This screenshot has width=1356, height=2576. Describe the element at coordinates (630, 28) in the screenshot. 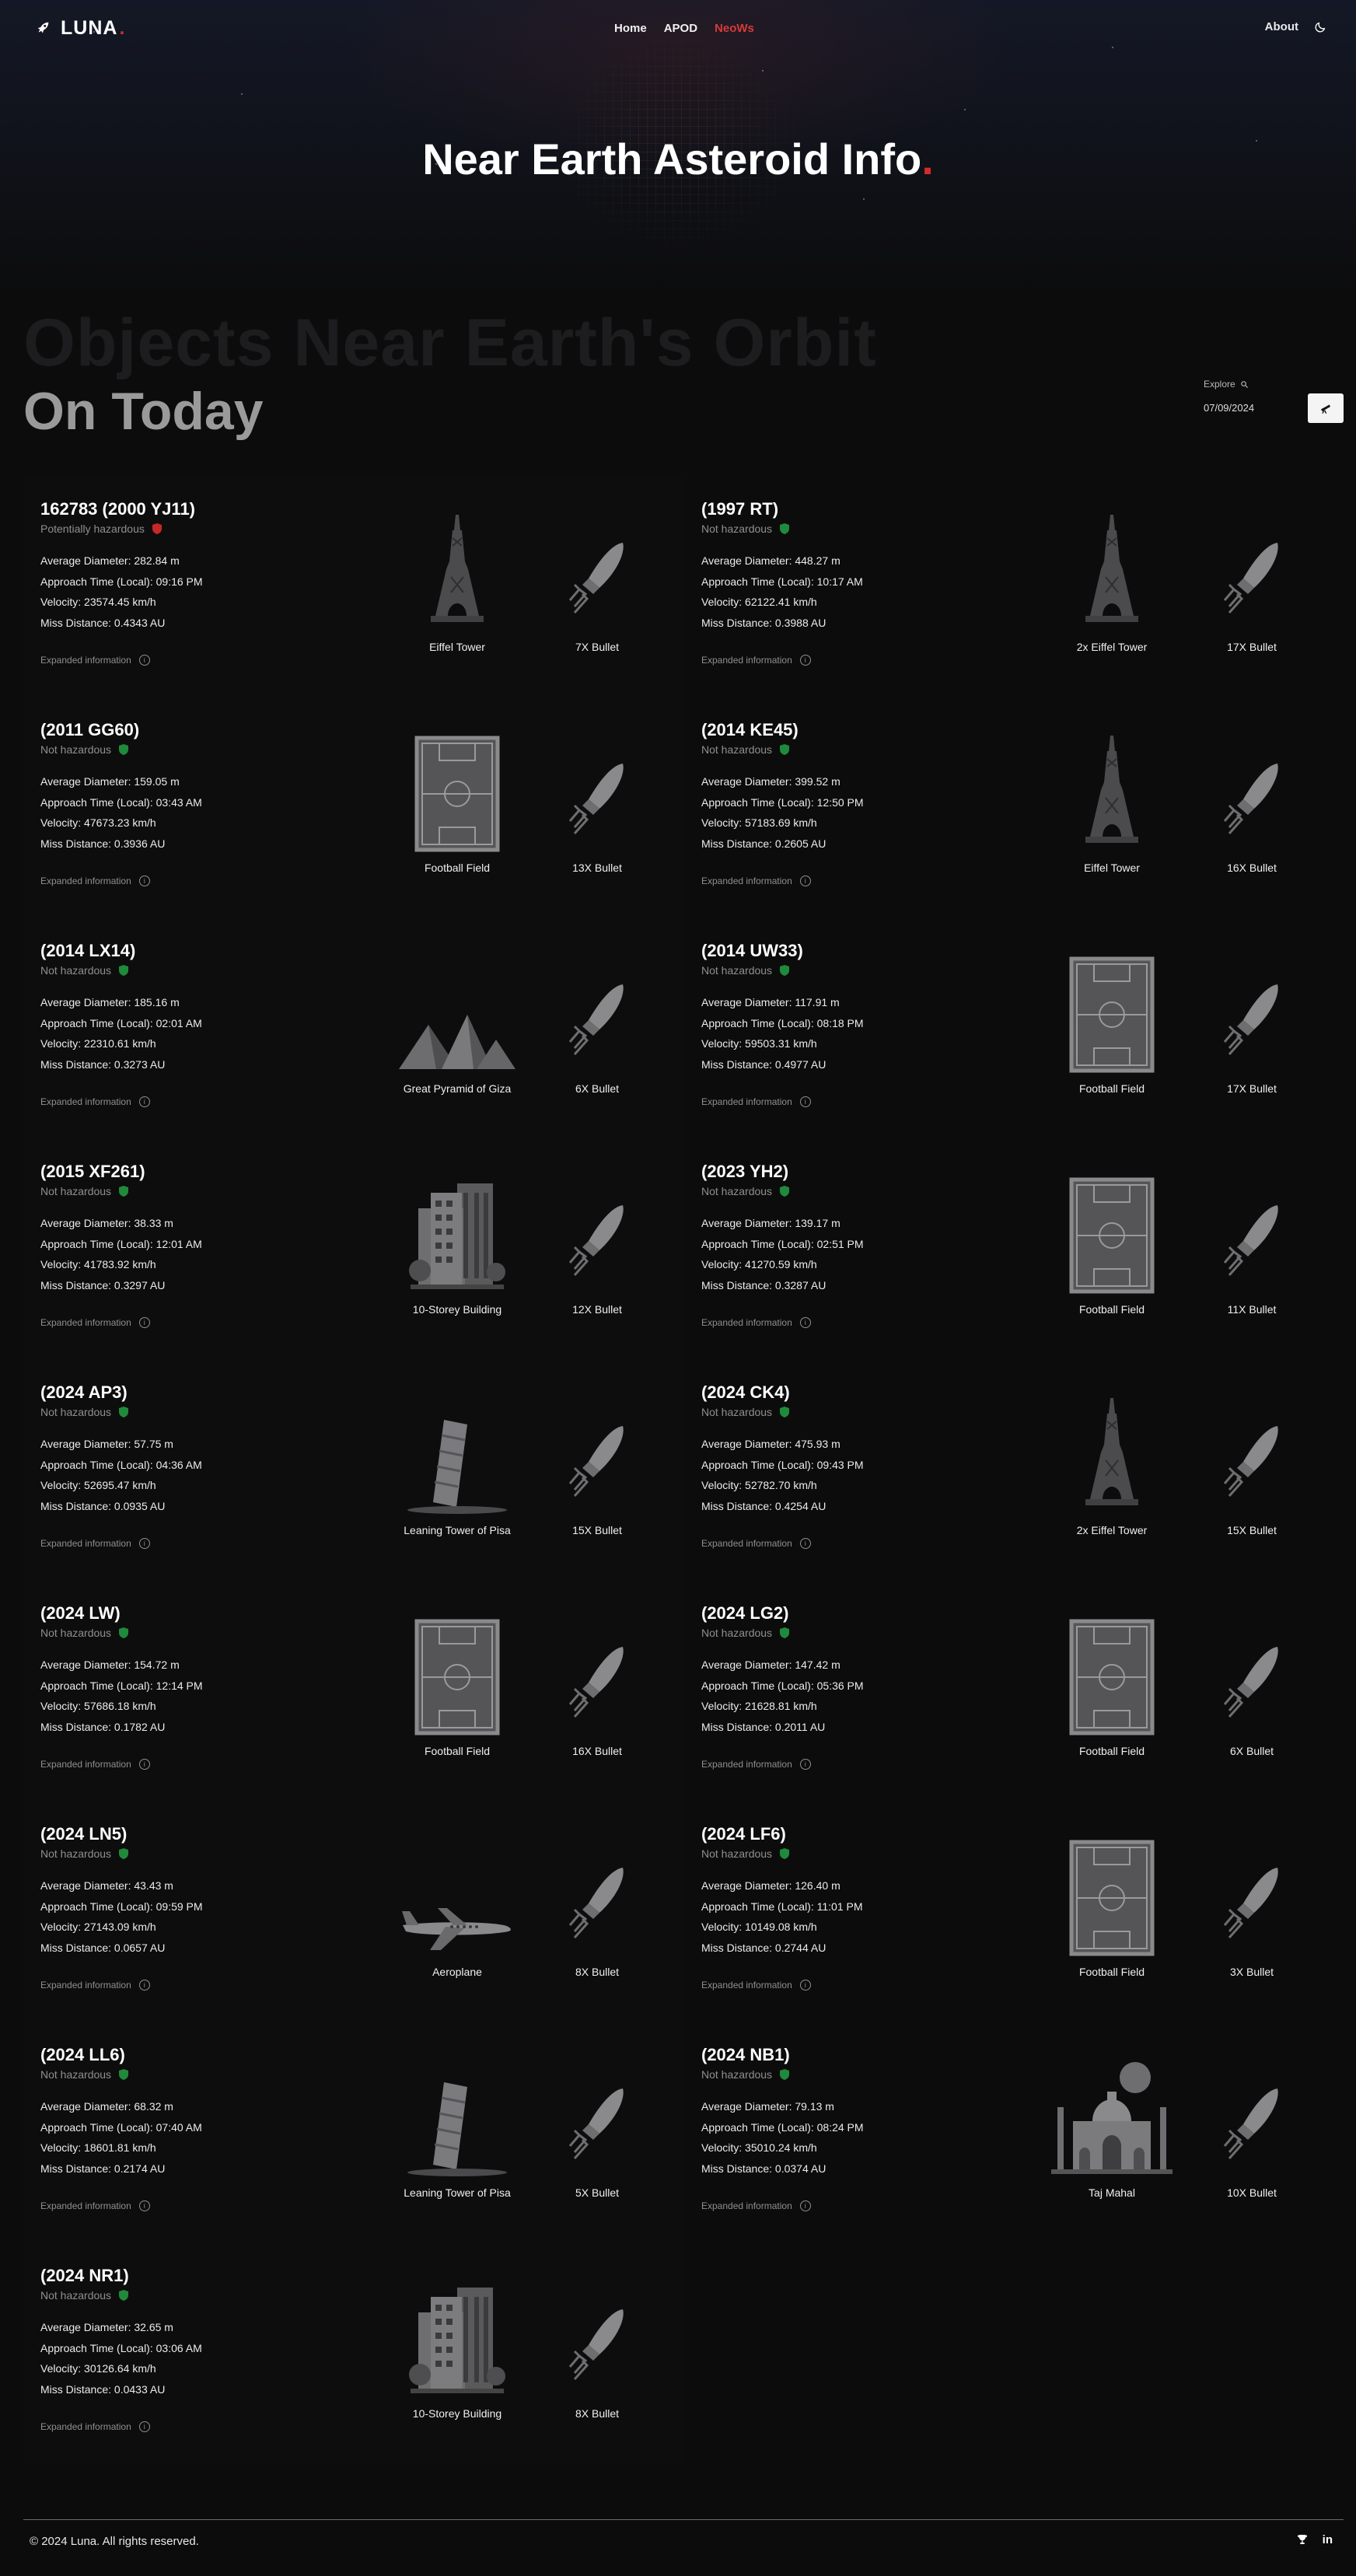

I see `nav-link-home: Home` at that location.